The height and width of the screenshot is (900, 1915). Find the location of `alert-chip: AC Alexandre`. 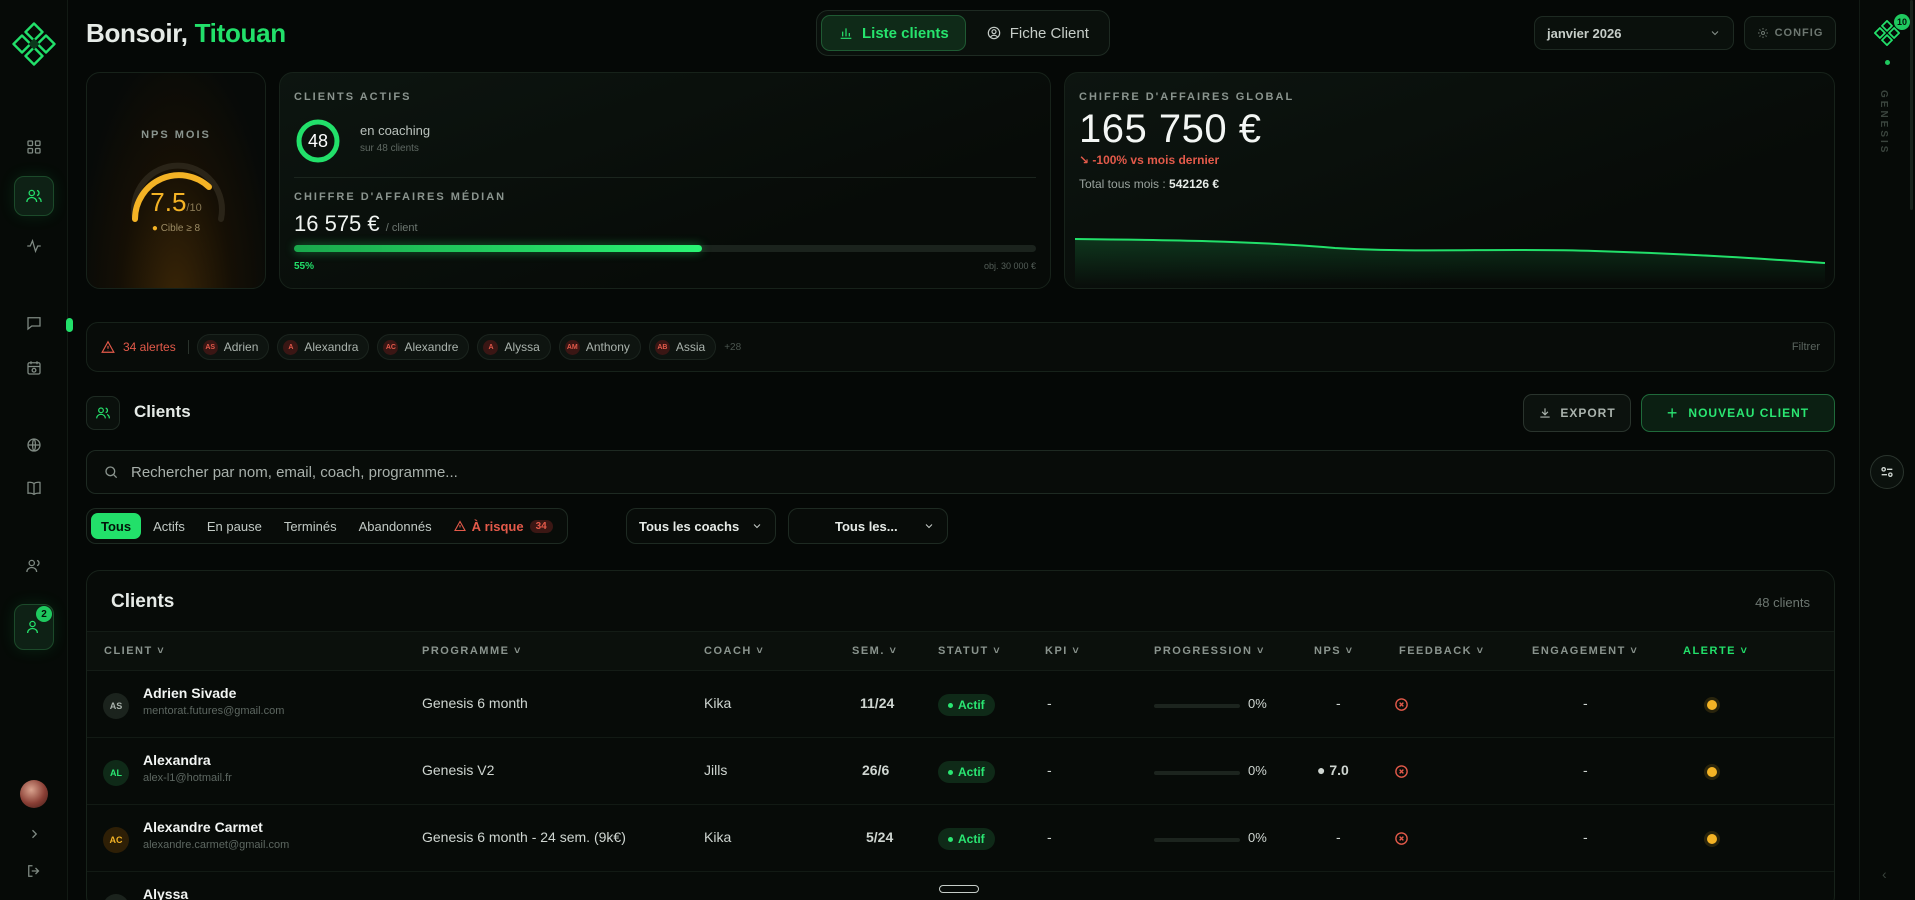

alert-chip: AC Alexandre is located at coordinates (423, 347).